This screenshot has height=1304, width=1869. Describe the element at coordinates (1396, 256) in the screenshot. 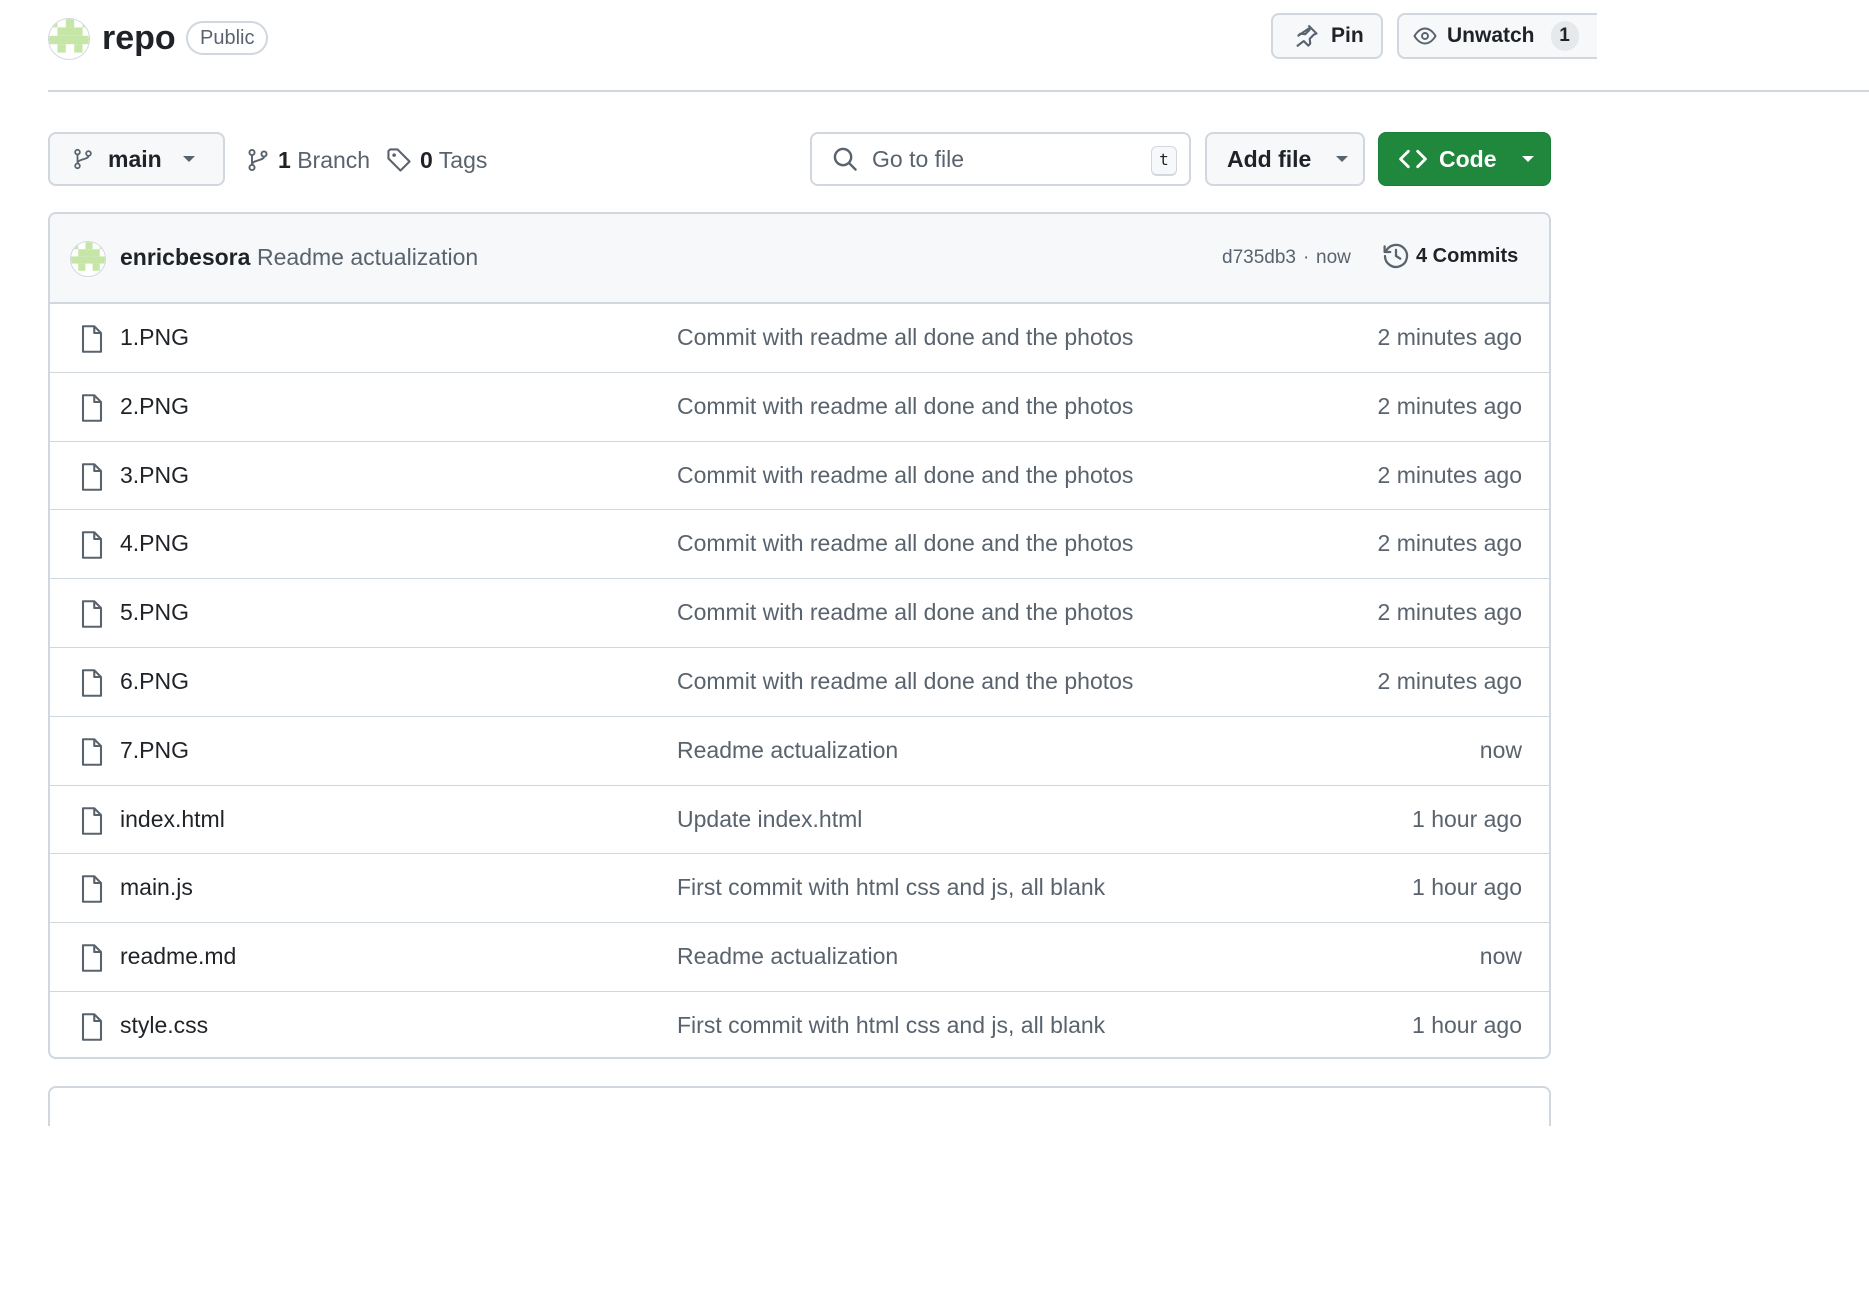

I see `history-icon` at that location.